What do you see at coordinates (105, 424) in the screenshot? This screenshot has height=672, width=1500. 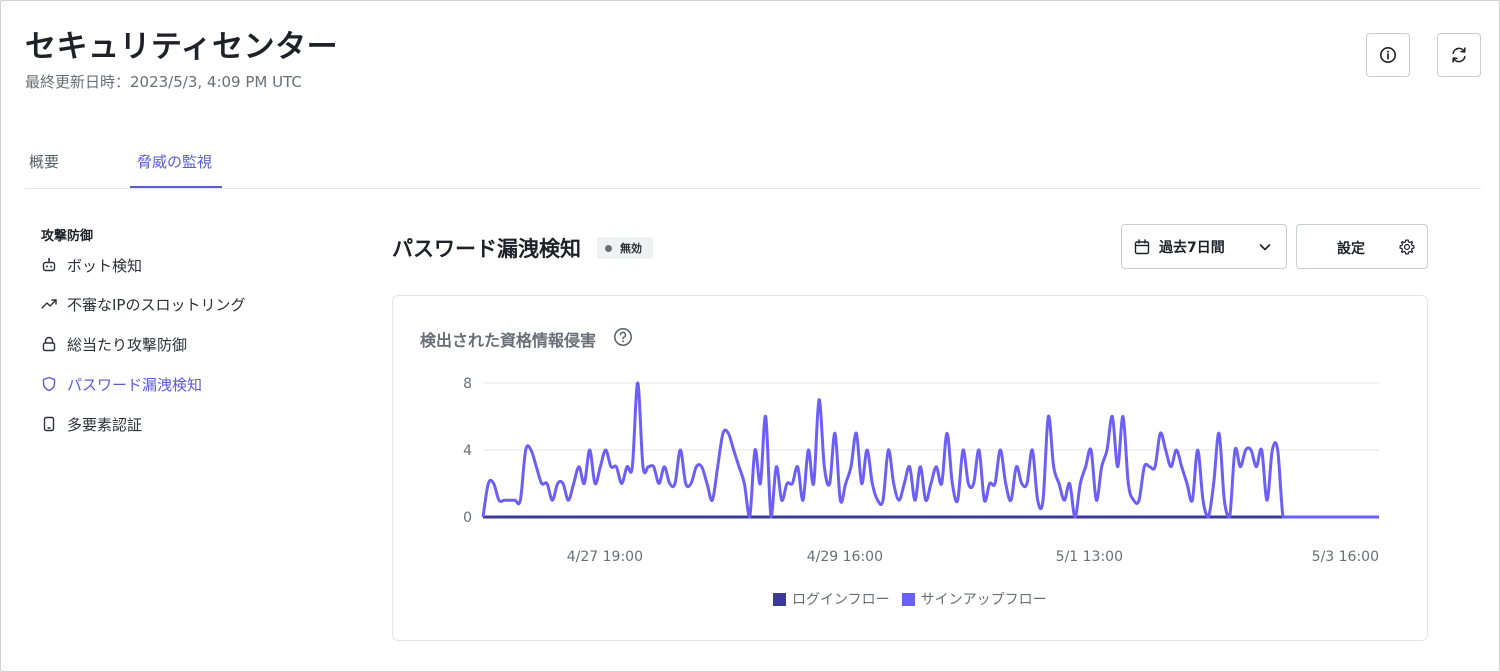 I see `sidebar-item-label: 多要素認証` at bounding box center [105, 424].